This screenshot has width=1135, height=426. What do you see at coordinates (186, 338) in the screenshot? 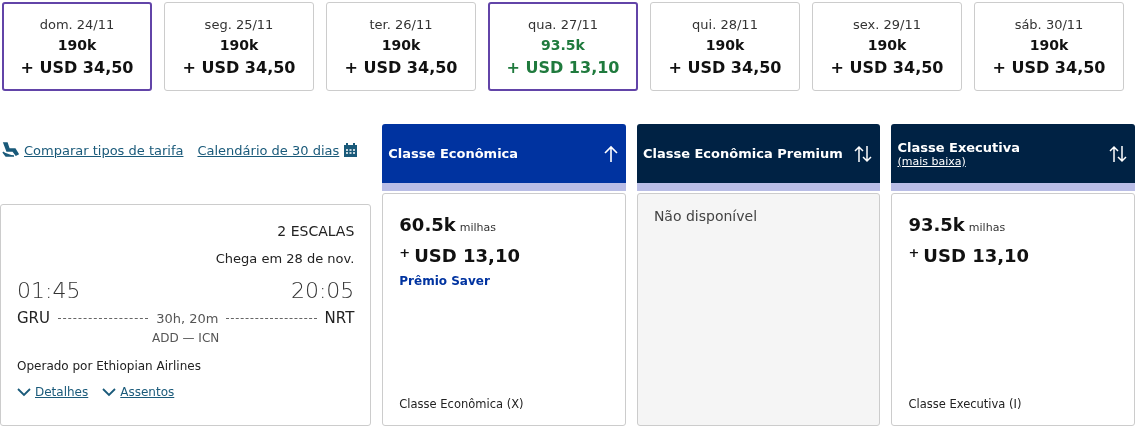
I see `layovers: ADD — ICN` at bounding box center [186, 338].